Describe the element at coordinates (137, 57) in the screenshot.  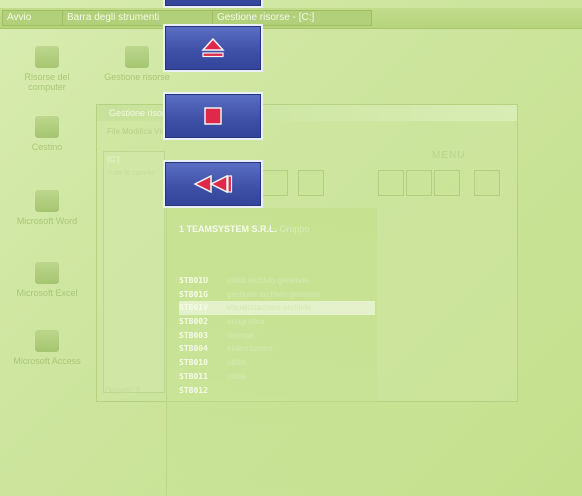
I see `folder-icon` at that location.